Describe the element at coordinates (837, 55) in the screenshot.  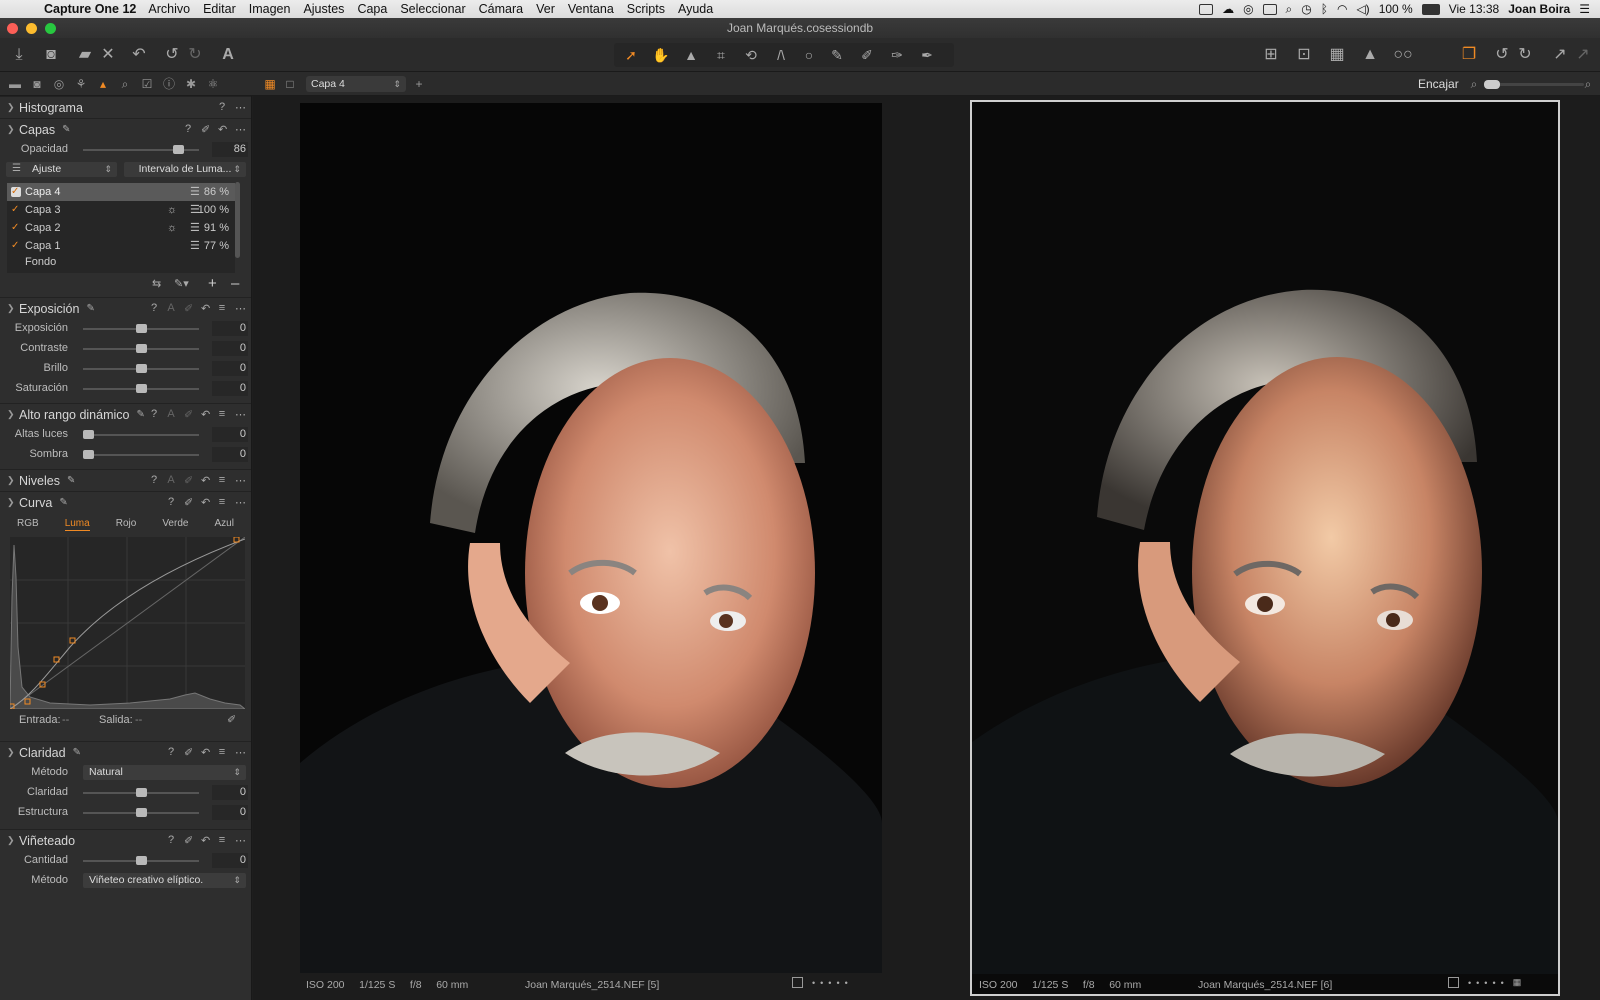
I see `brush-tool-icon: ✎` at that location.